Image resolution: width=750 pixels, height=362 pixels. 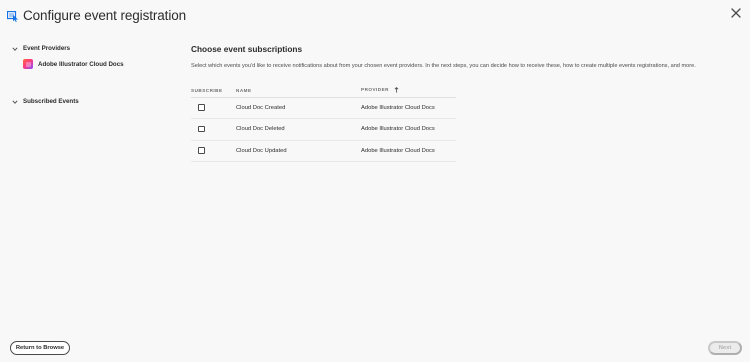 What do you see at coordinates (725, 348) in the screenshot?
I see `next-button: Next` at bounding box center [725, 348].